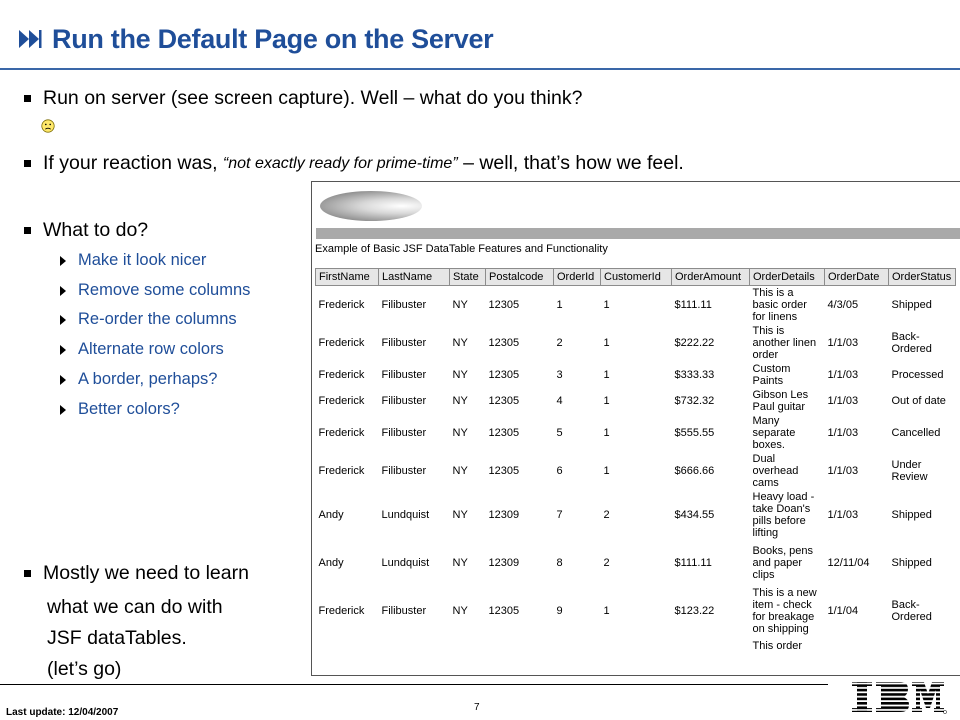 Image resolution: width=960 pixels, height=720 pixels. Describe the element at coordinates (133, 163) in the screenshot. I see `reaction-prefix: If your reaction was,` at that location.